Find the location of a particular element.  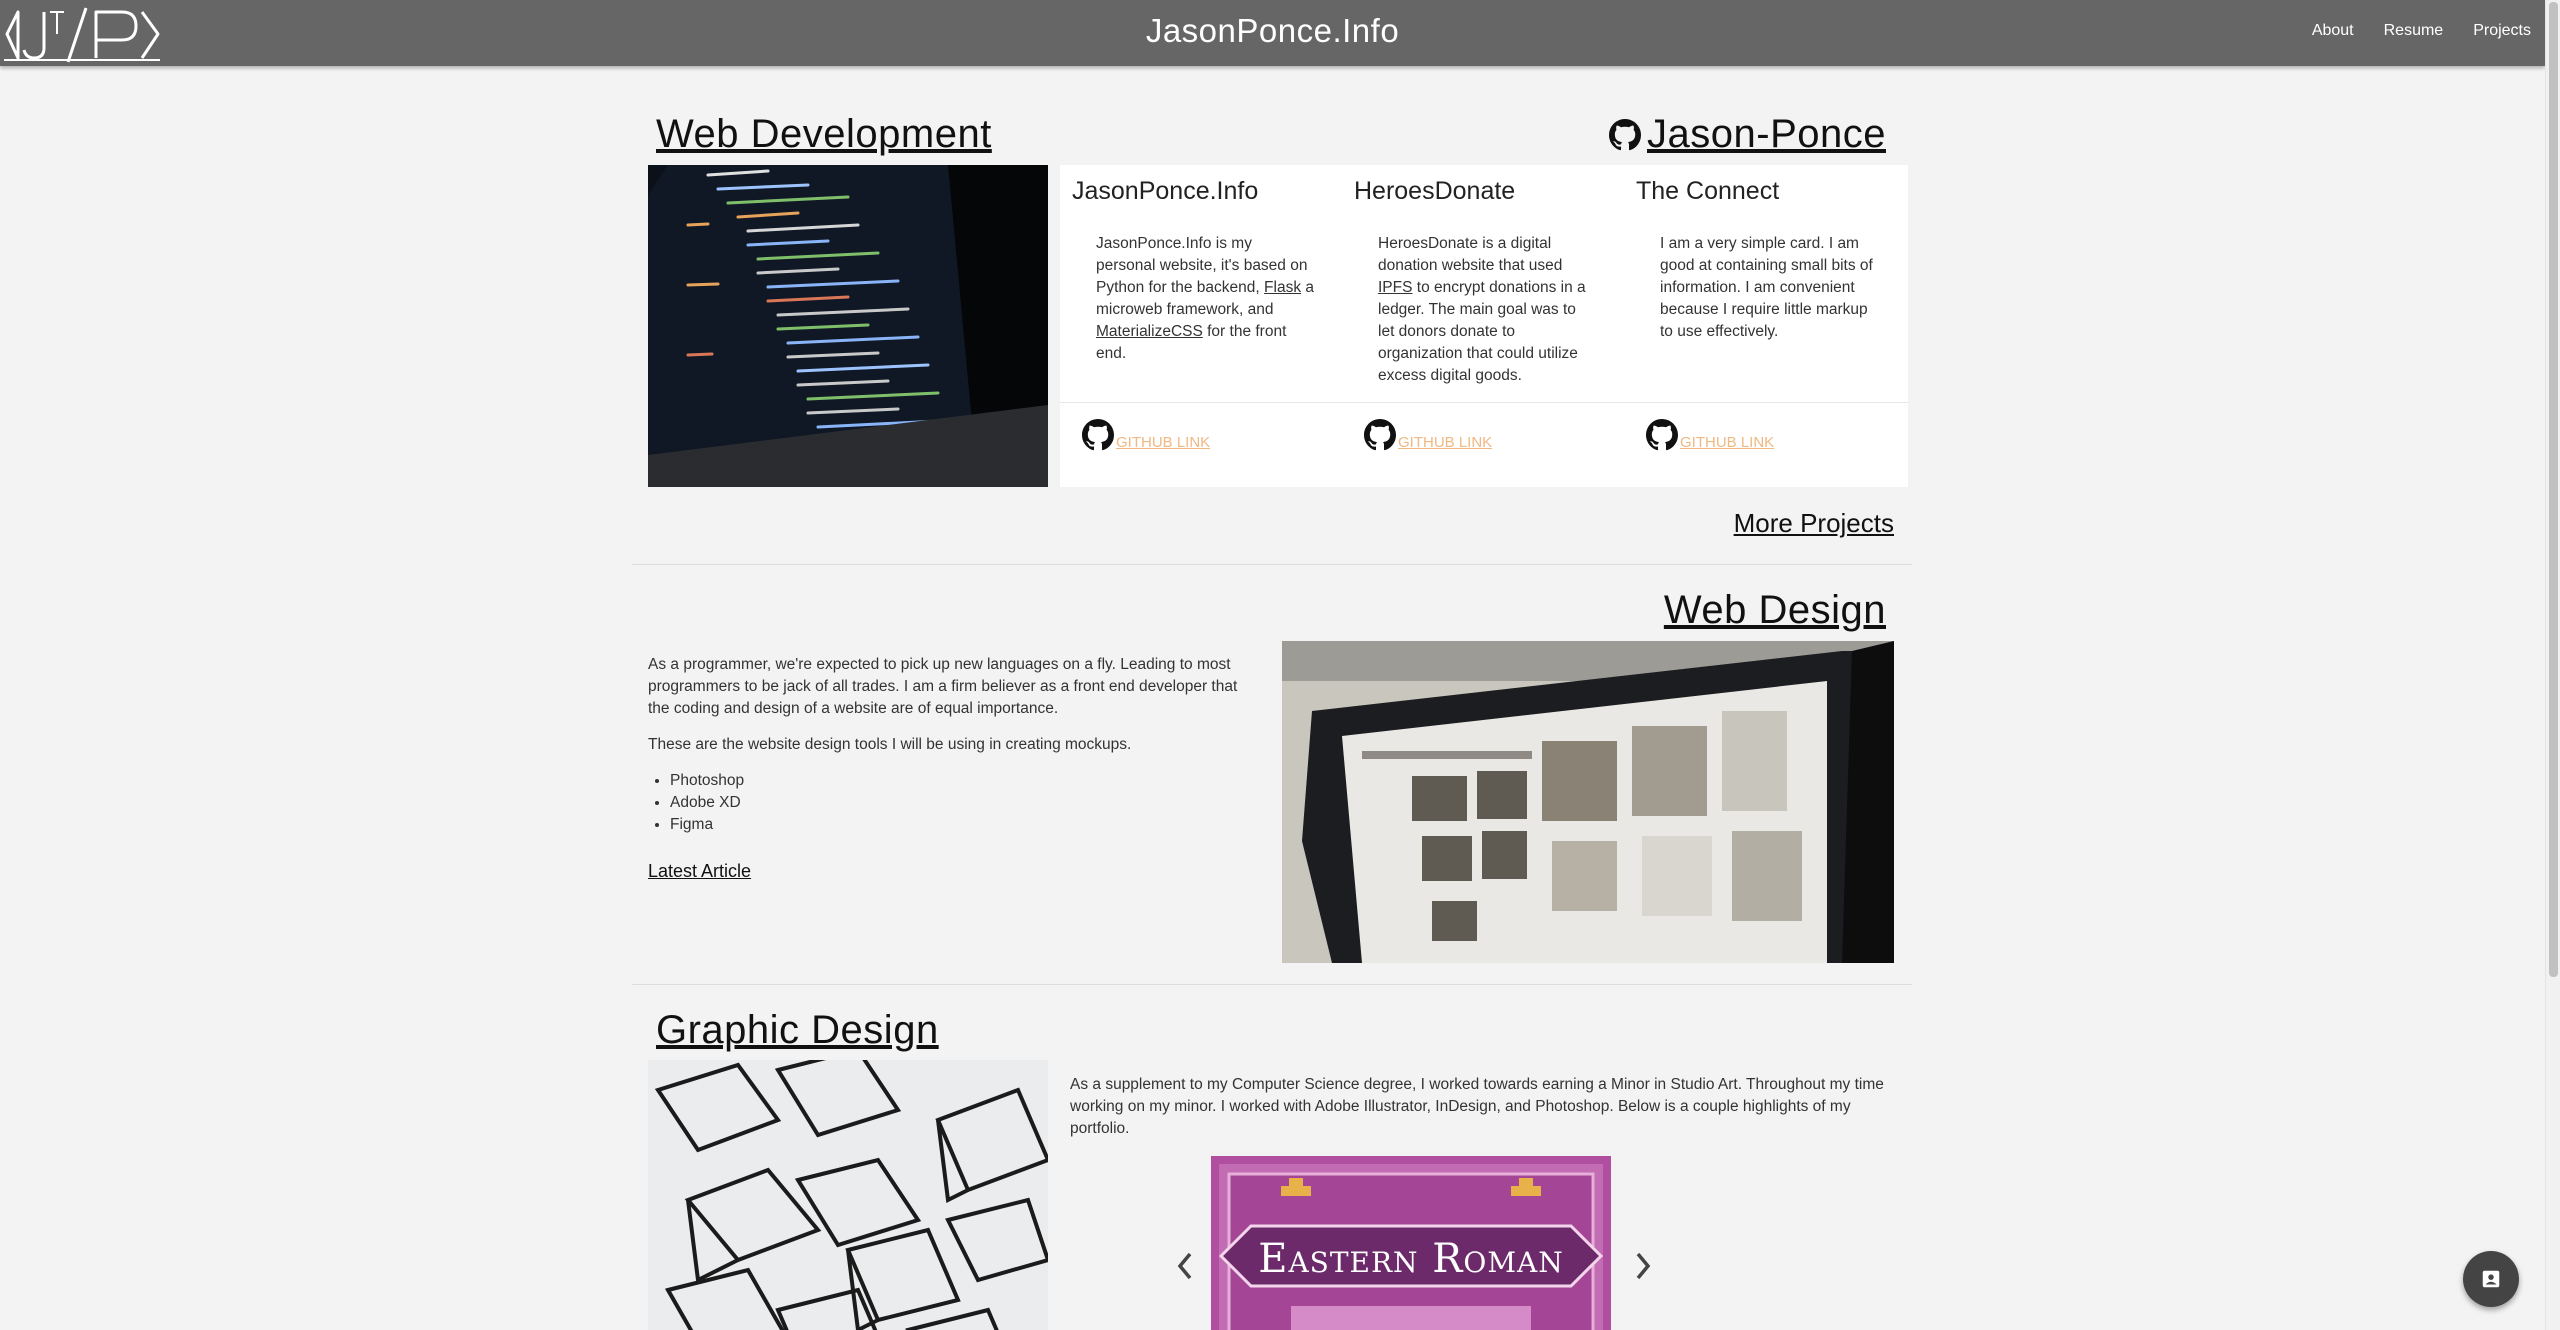

card-title: HeroesDonate is located at coordinates (1435, 191).